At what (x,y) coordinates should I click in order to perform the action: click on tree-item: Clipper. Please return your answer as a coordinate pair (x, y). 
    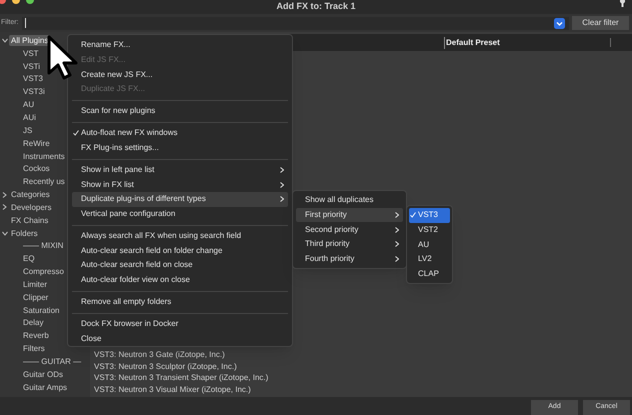
    Looking at the image, I should click on (35, 297).